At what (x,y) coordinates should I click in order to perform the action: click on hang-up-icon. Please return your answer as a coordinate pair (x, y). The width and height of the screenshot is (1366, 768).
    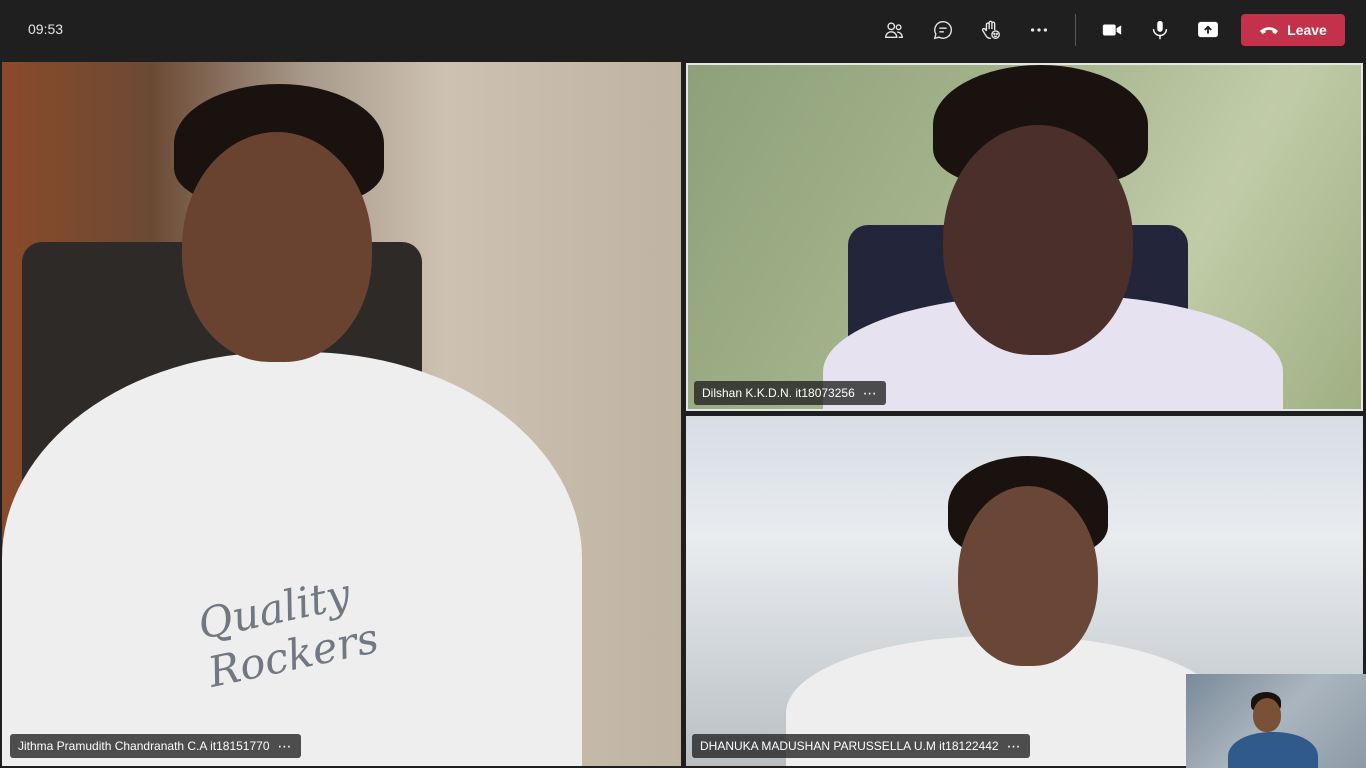
    Looking at the image, I should click on (1269, 30).